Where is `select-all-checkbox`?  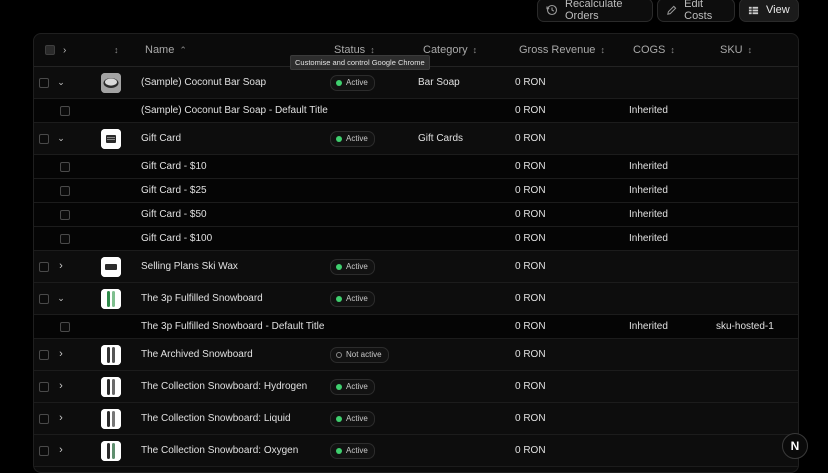
select-all-checkbox is located at coordinates (50, 50).